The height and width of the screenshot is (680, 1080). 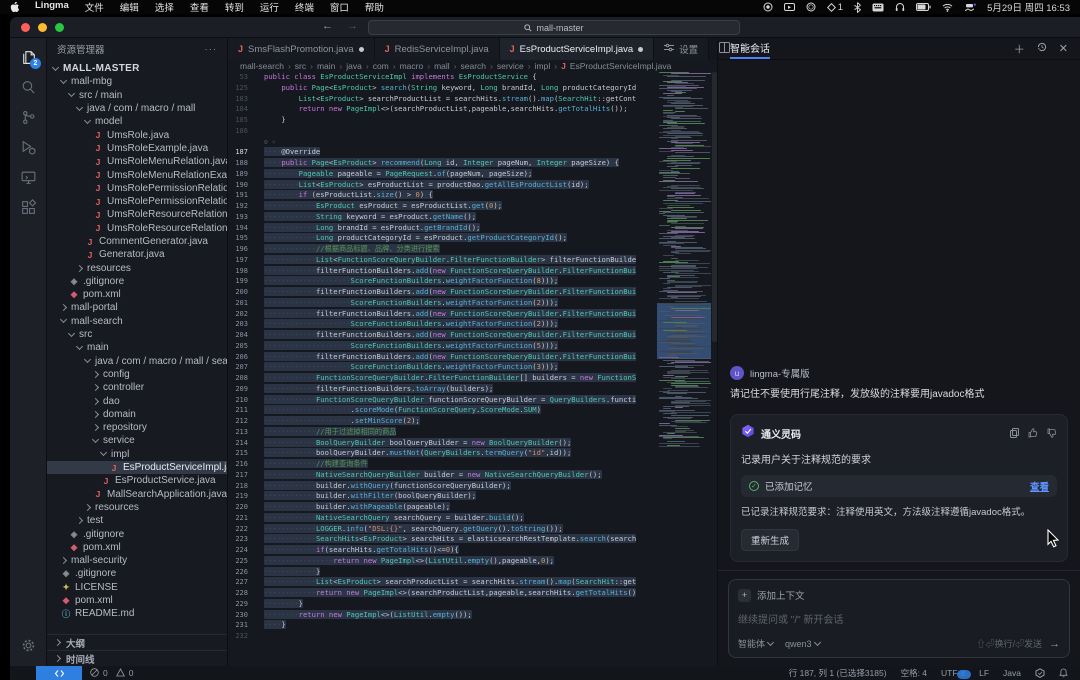 I want to click on code-line: 231 ····}, so click(x=441, y=625).